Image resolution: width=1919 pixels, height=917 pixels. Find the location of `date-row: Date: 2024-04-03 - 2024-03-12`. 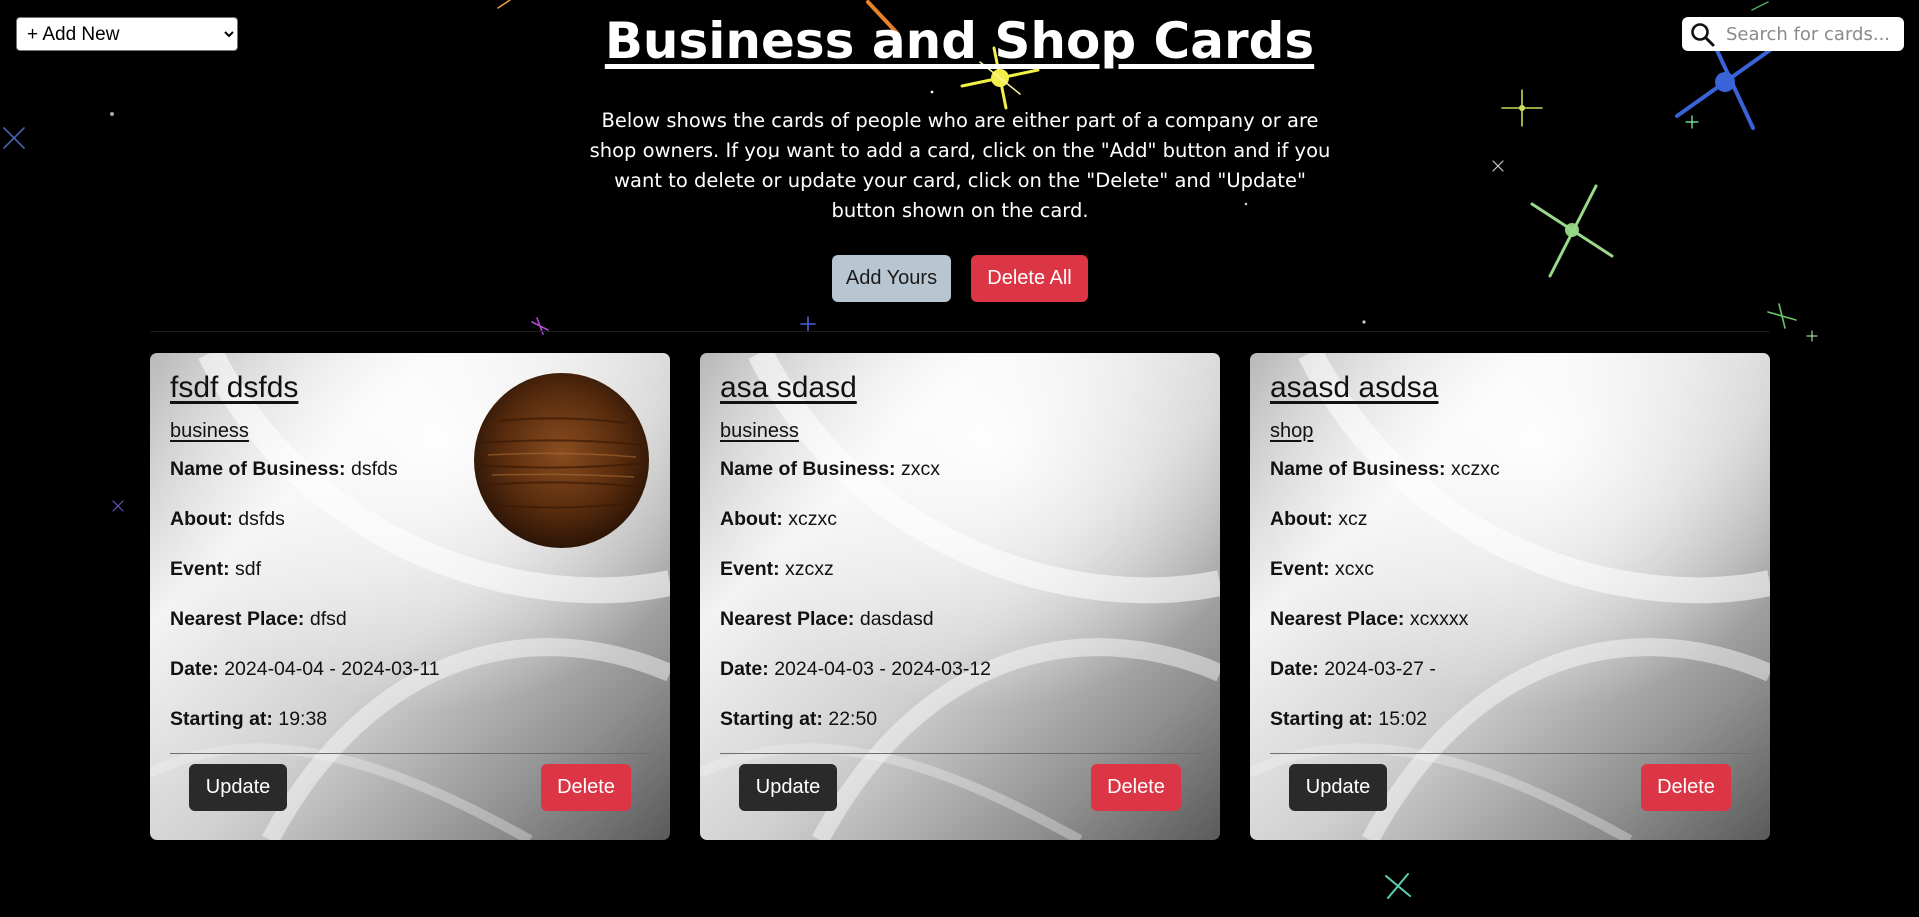

date-row: Date: 2024-04-03 - 2024-03-12 is located at coordinates (855, 669).